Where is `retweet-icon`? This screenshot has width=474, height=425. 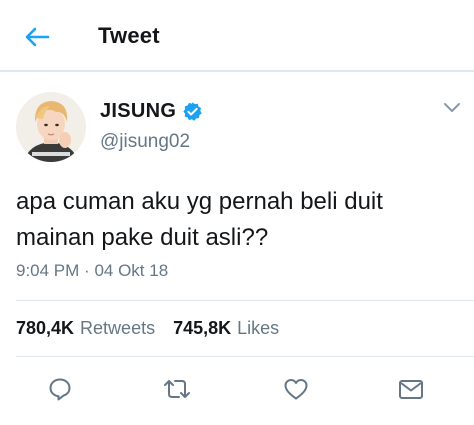 retweet-icon is located at coordinates (177, 389).